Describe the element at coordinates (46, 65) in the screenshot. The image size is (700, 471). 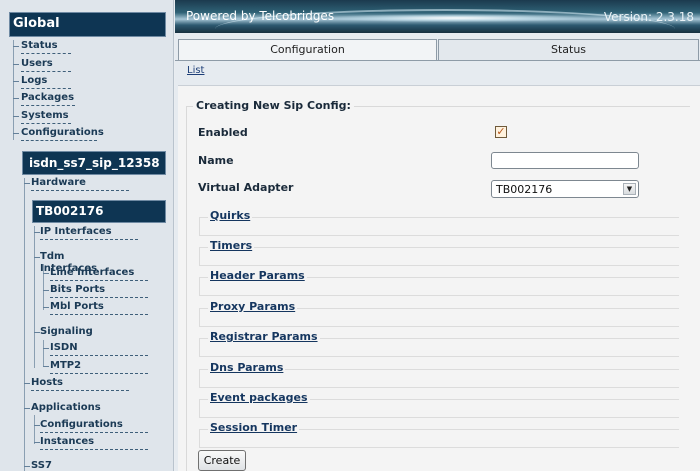
I see `sidebar-item-users: Users` at that location.